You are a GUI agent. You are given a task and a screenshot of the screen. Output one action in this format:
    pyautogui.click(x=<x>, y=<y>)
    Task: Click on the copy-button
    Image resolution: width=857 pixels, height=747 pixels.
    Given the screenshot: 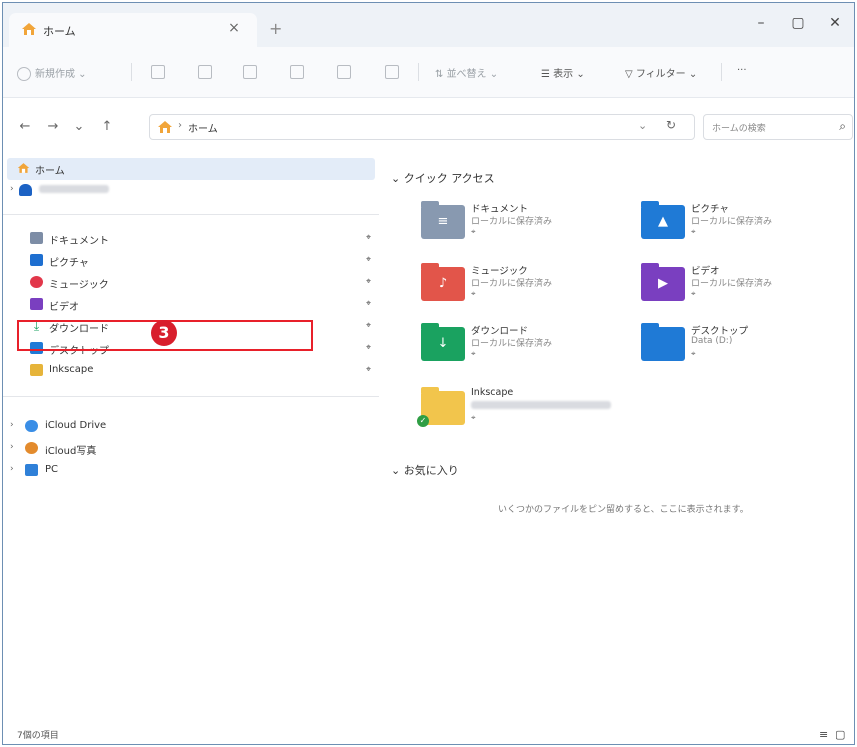 What is the action you would take?
    pyautogui.click(x=207, y=72)
    